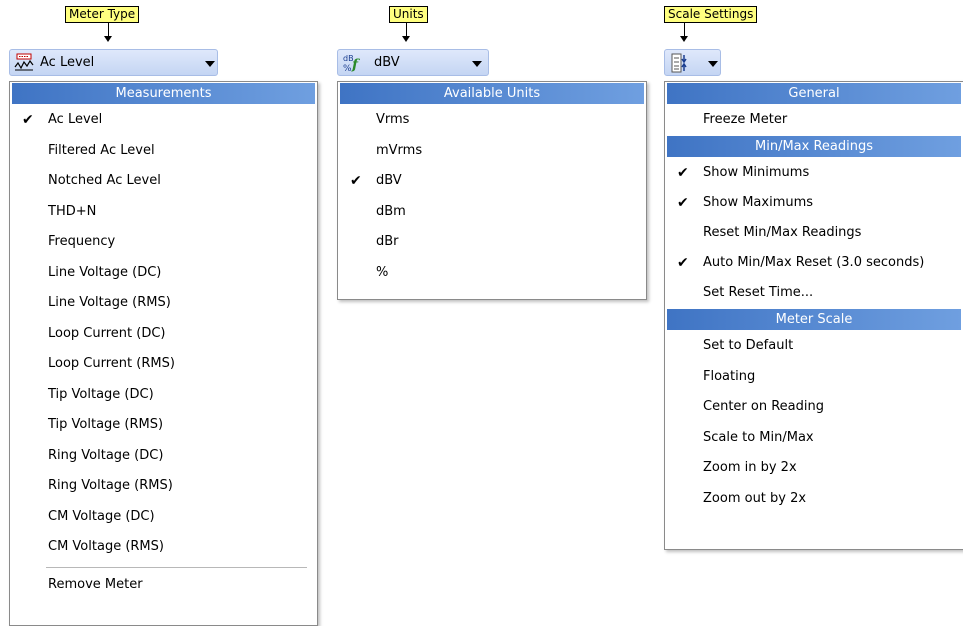 This screenshot has width=963, height=626. I want to click on menu-item-line-voltage-dc: Line Voltage (DC), so click(163, 273).